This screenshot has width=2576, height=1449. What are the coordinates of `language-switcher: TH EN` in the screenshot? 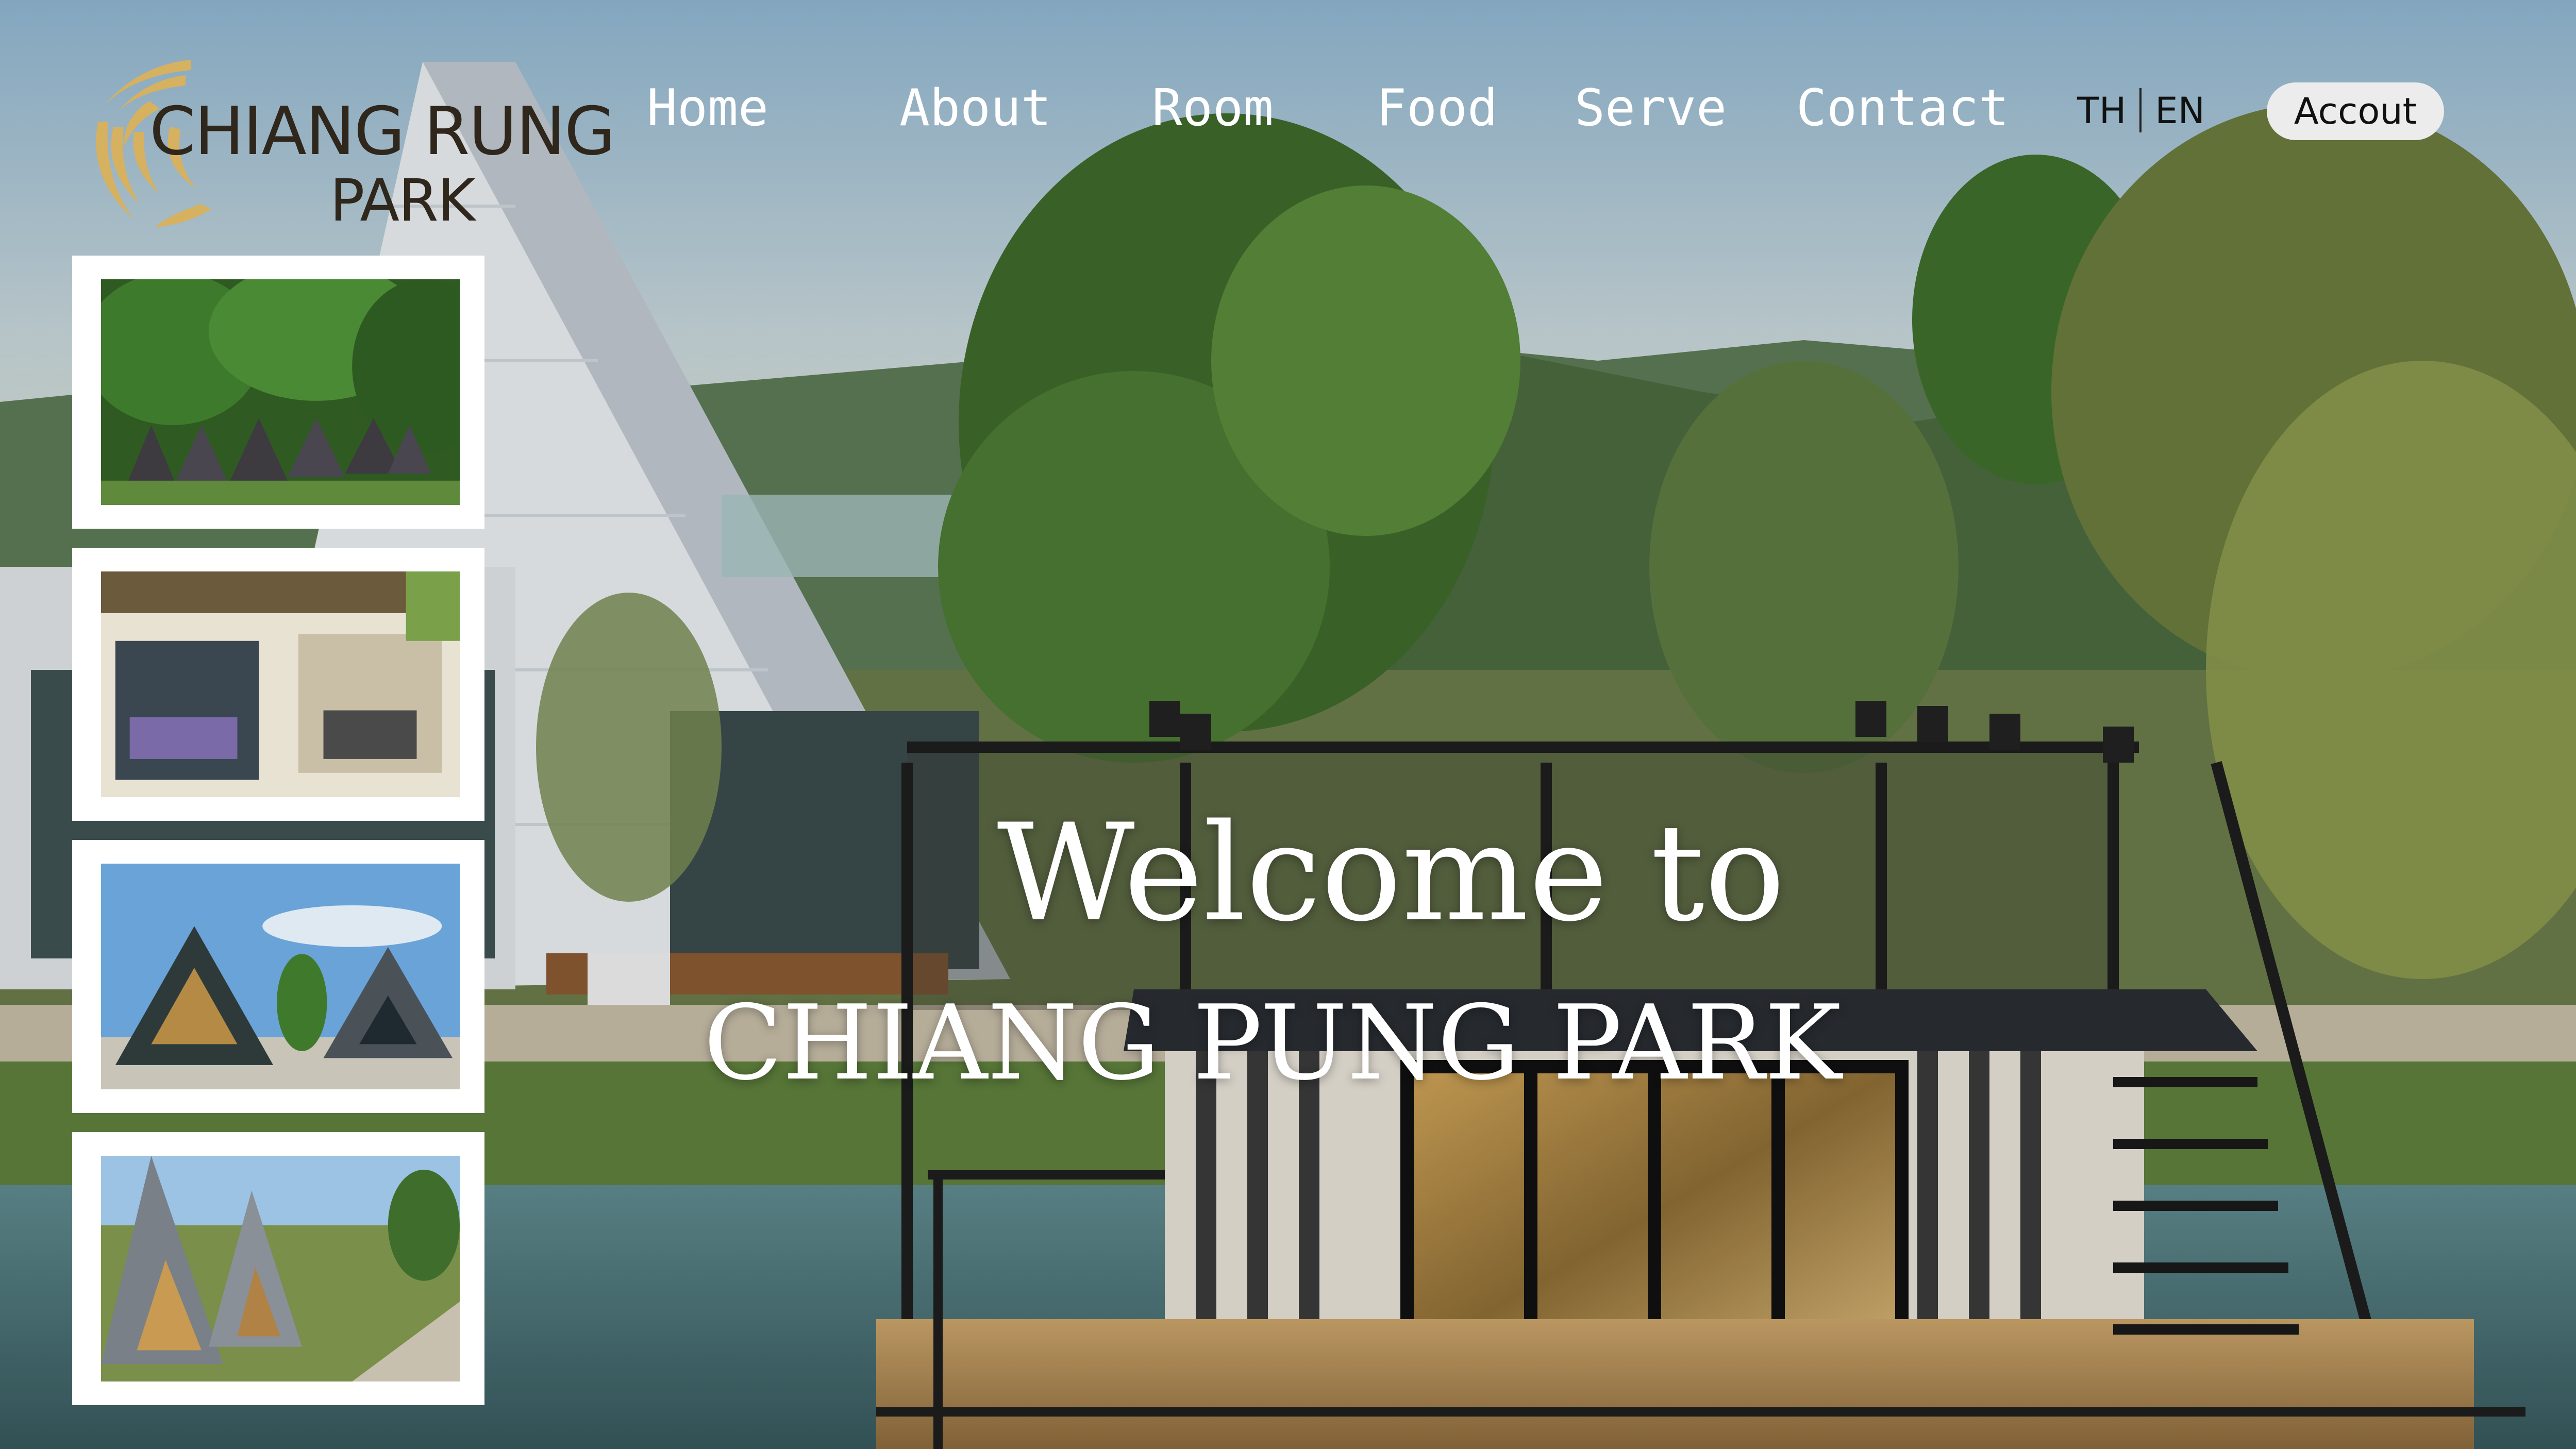 It's located at (2141, 112).